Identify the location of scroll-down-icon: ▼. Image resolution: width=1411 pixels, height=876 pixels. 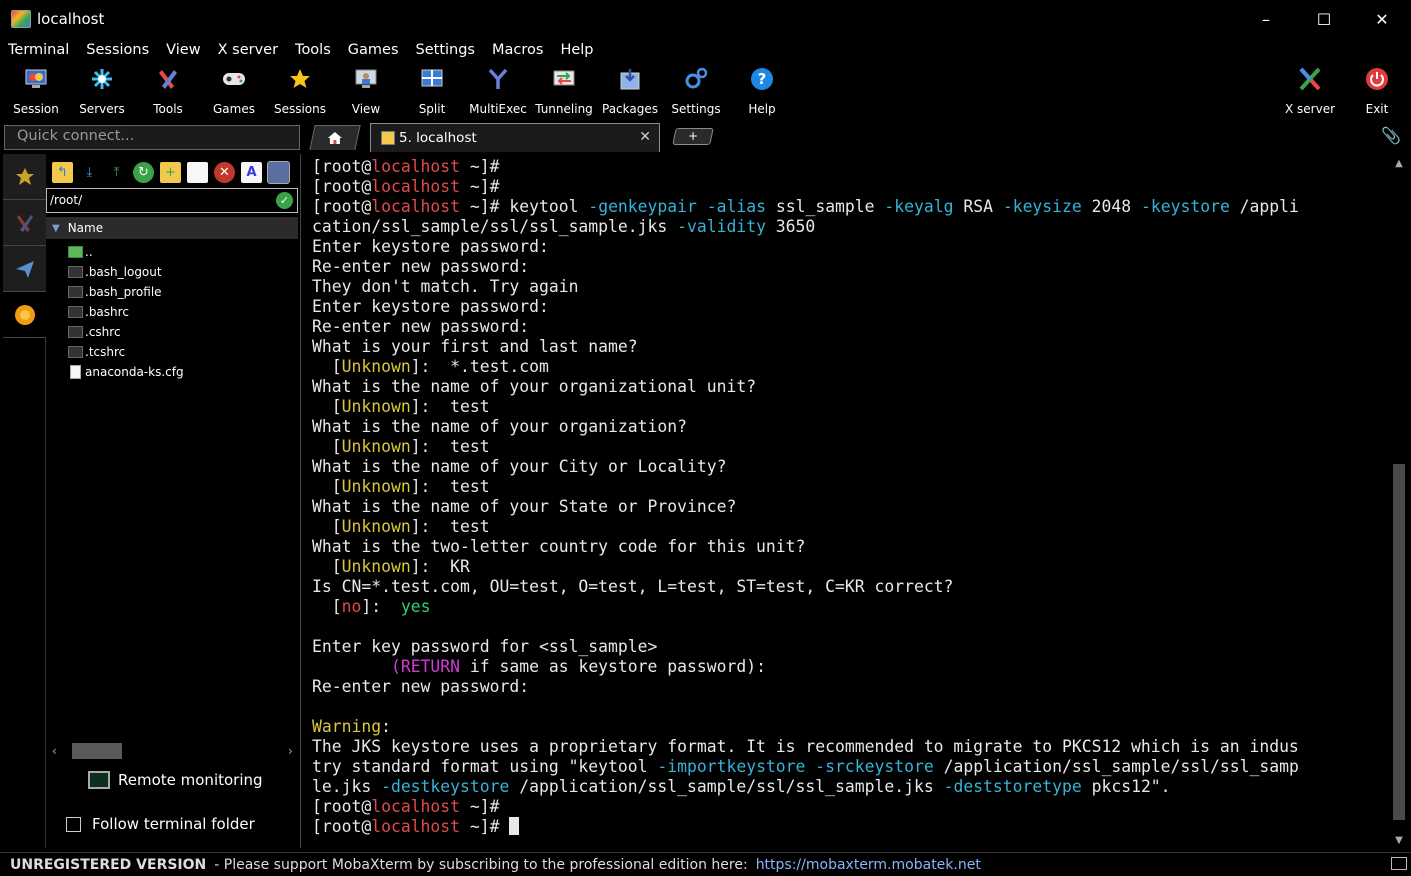
(1399, 840).